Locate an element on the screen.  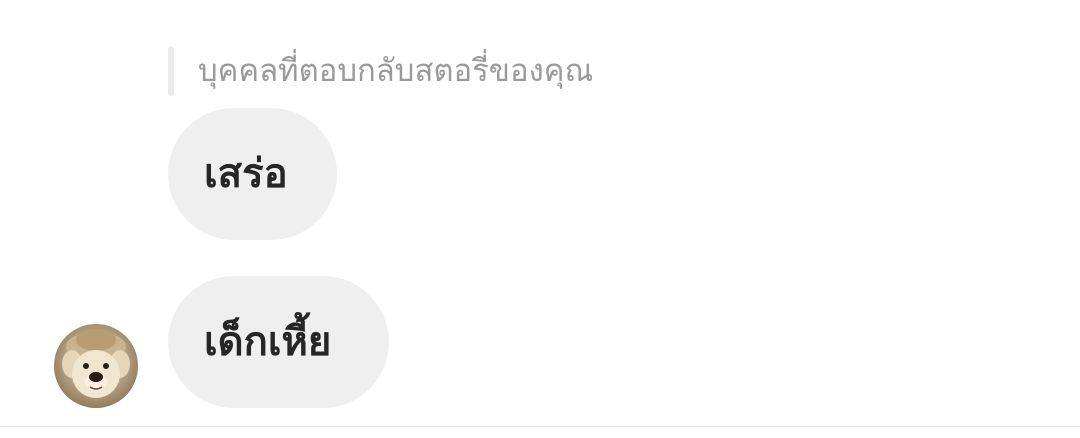
sender-avatar is located at coordinates (96, 366).